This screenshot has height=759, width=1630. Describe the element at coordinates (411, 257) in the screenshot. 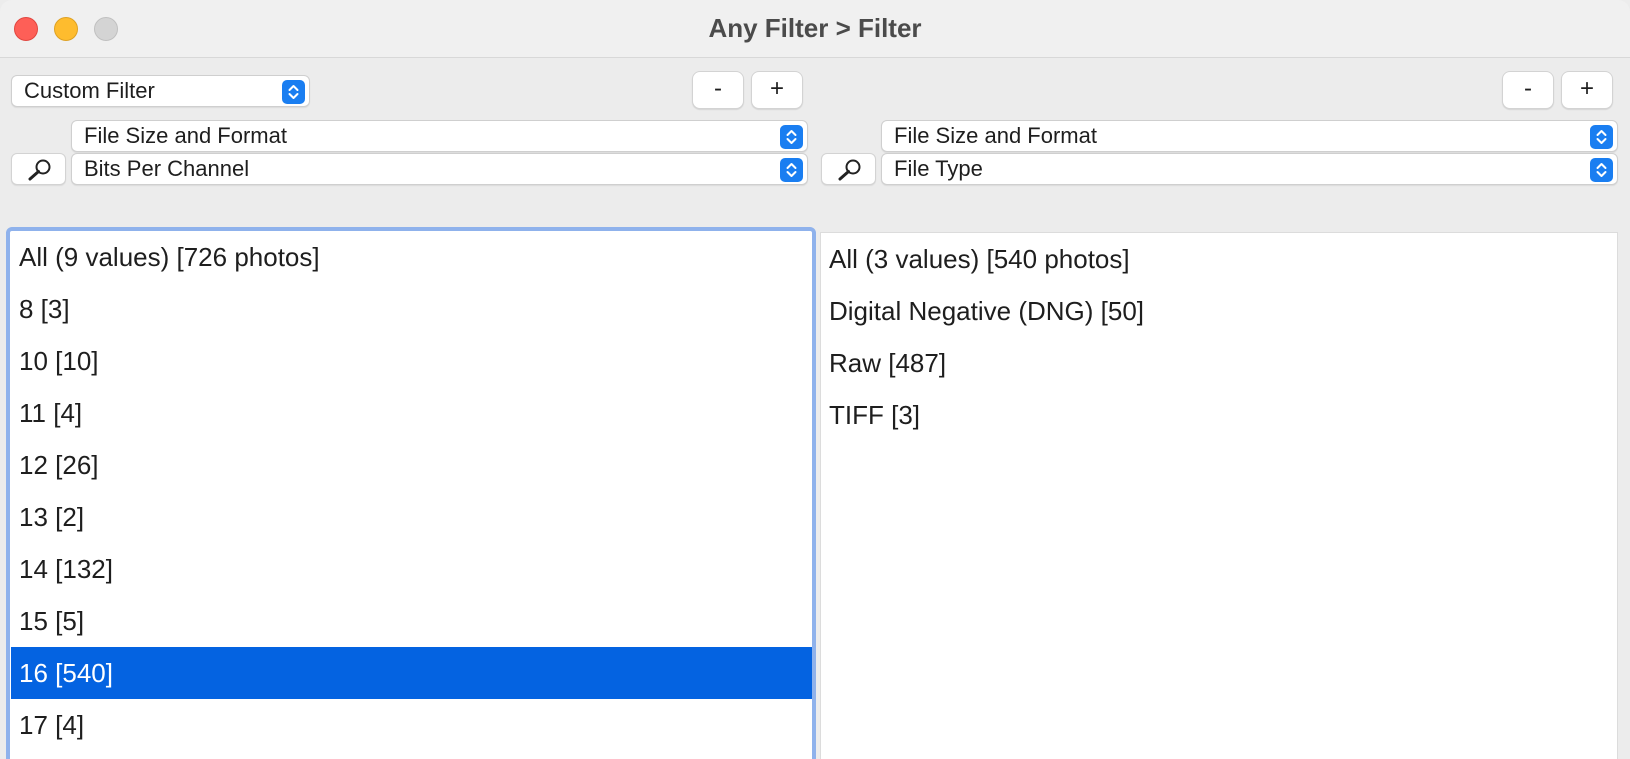

I see `list-item: All (9 values) [726 photos]` at that location.